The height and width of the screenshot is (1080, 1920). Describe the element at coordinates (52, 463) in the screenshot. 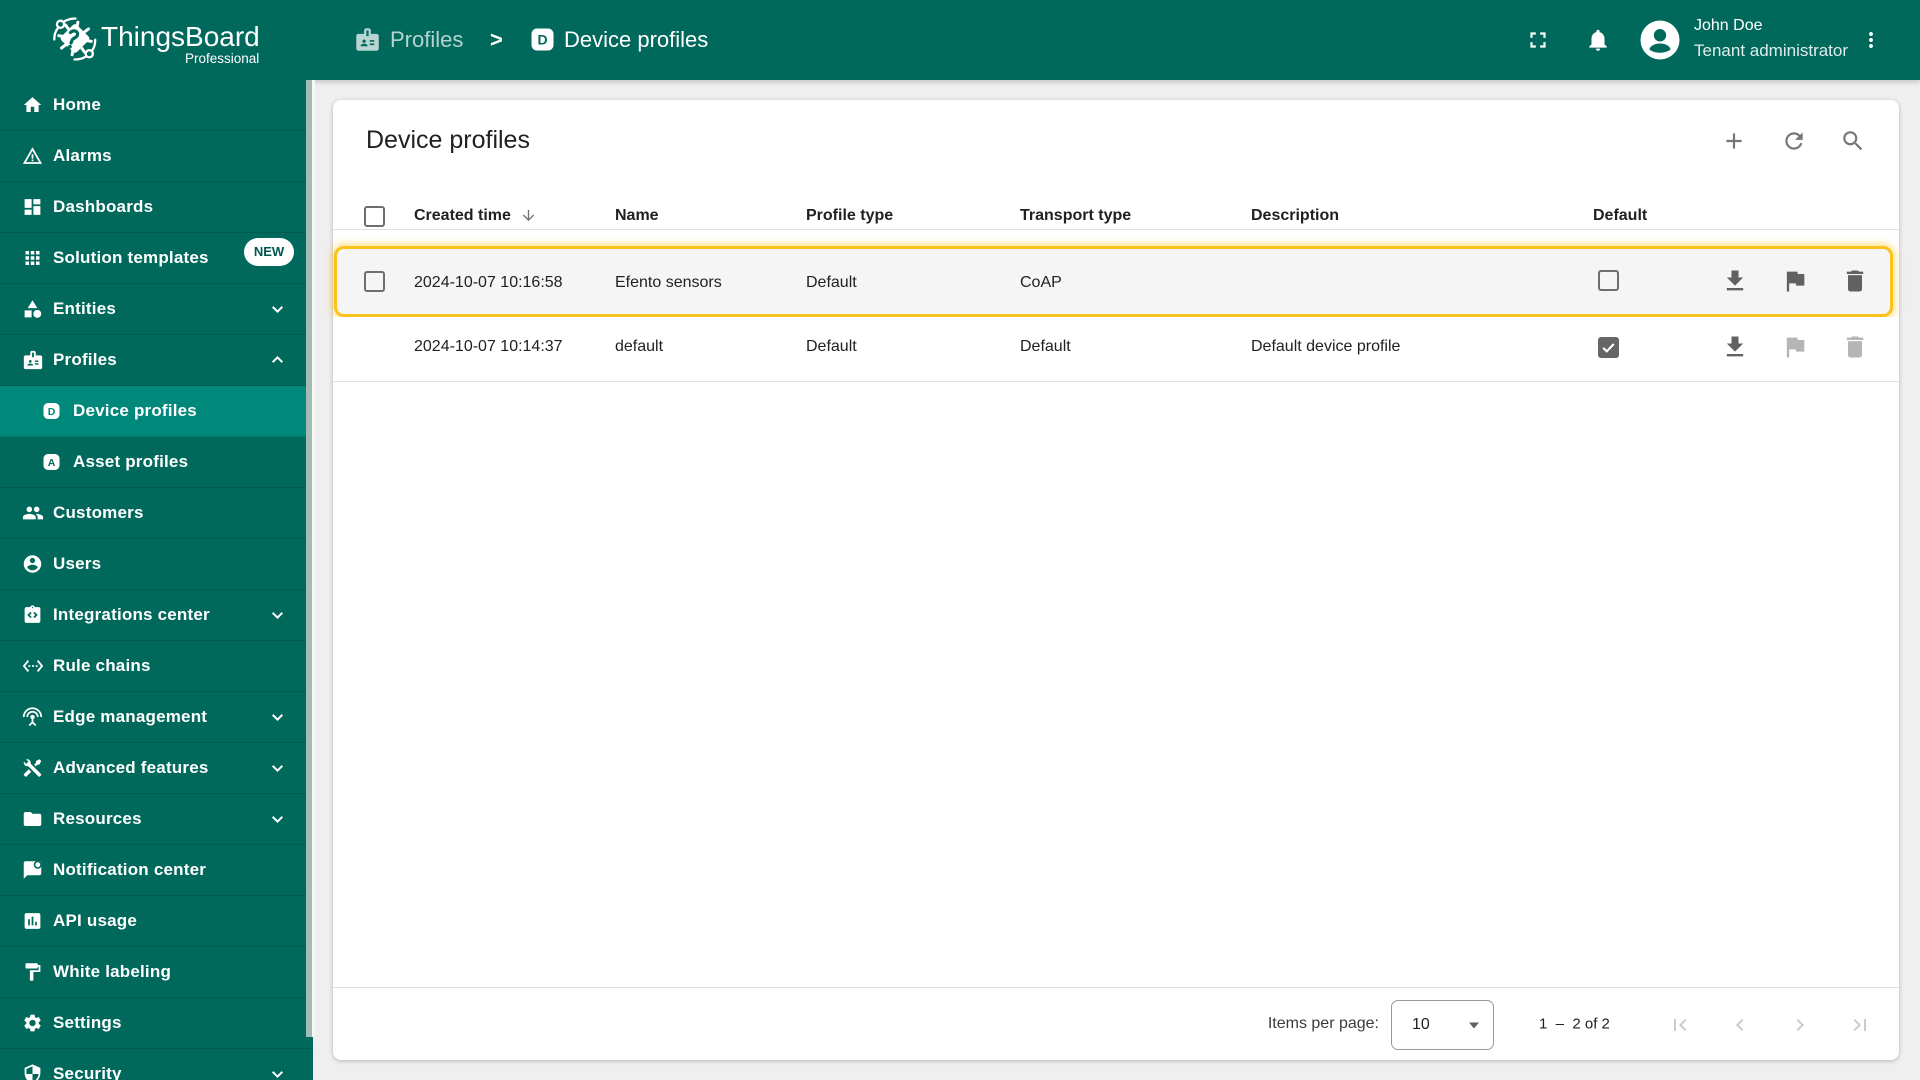

I see `svg-text: A` at that location.